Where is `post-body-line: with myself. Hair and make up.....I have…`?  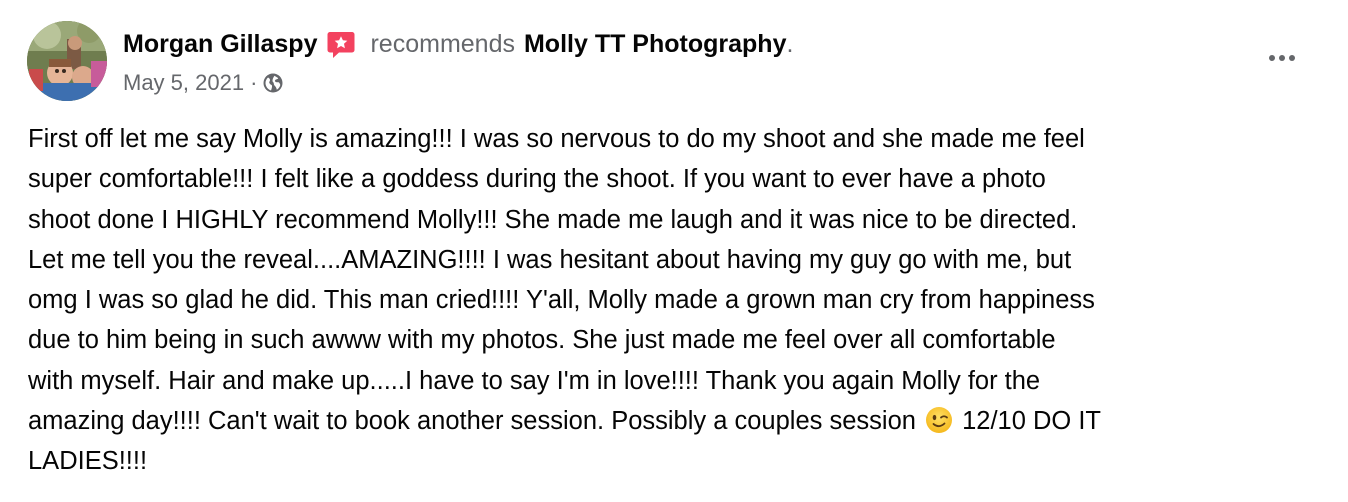
post-body-line: with myself. Hair and make up.....I have… is located at coordinates (534, 380).